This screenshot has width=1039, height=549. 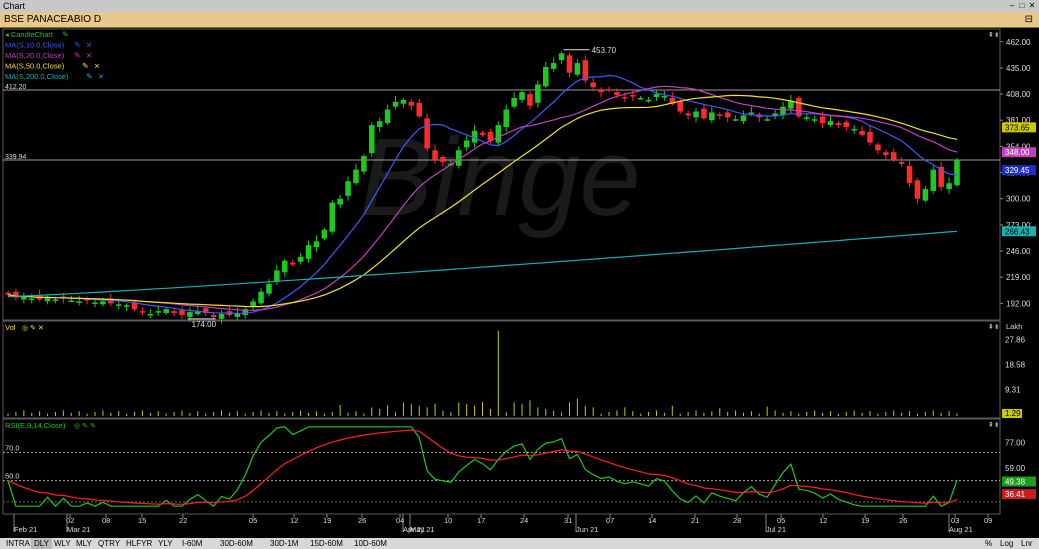 I want to click on x-axis-label: 31, so click(x=568, y=520).